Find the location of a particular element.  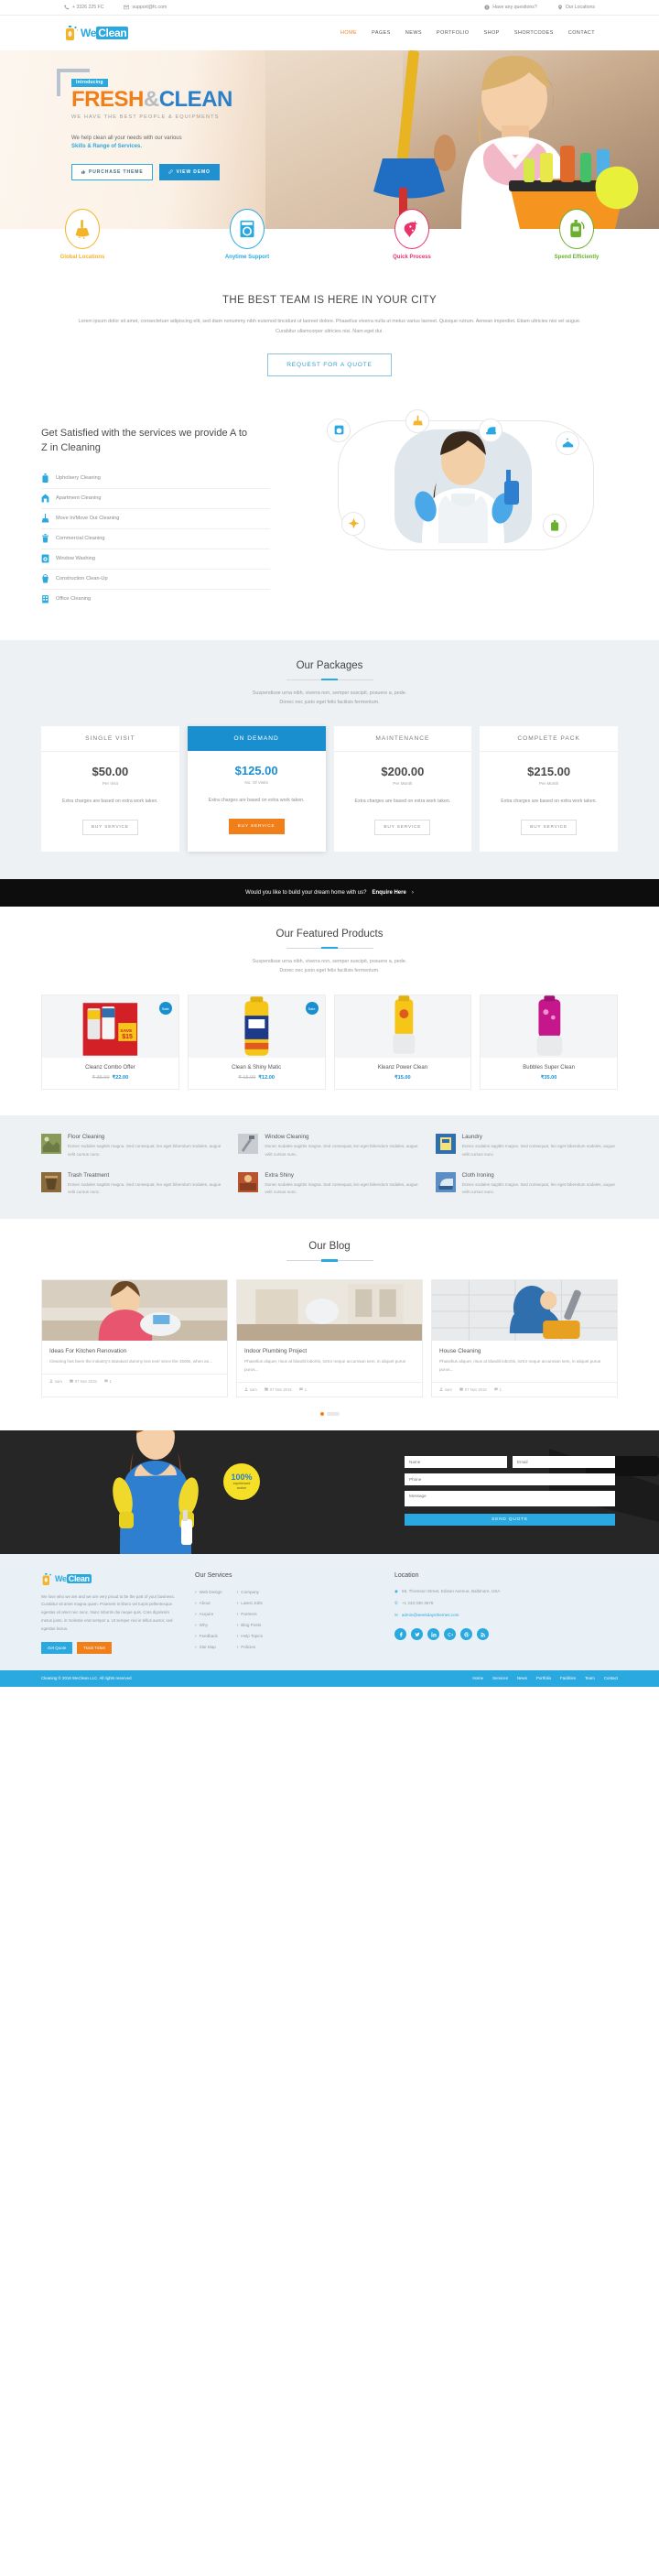

google-plus-icon is located at coordinates (450, 1634).